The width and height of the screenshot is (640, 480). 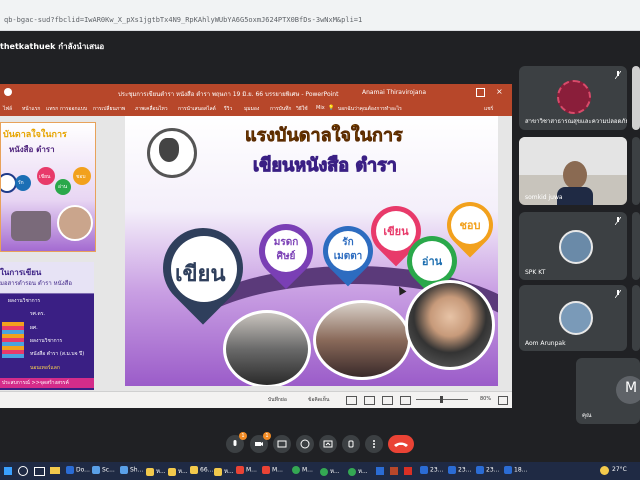 What do you see at coordinates (618, 294) in the screenshot?
I see `mic-off-icon` at bounding box center [618, 294].